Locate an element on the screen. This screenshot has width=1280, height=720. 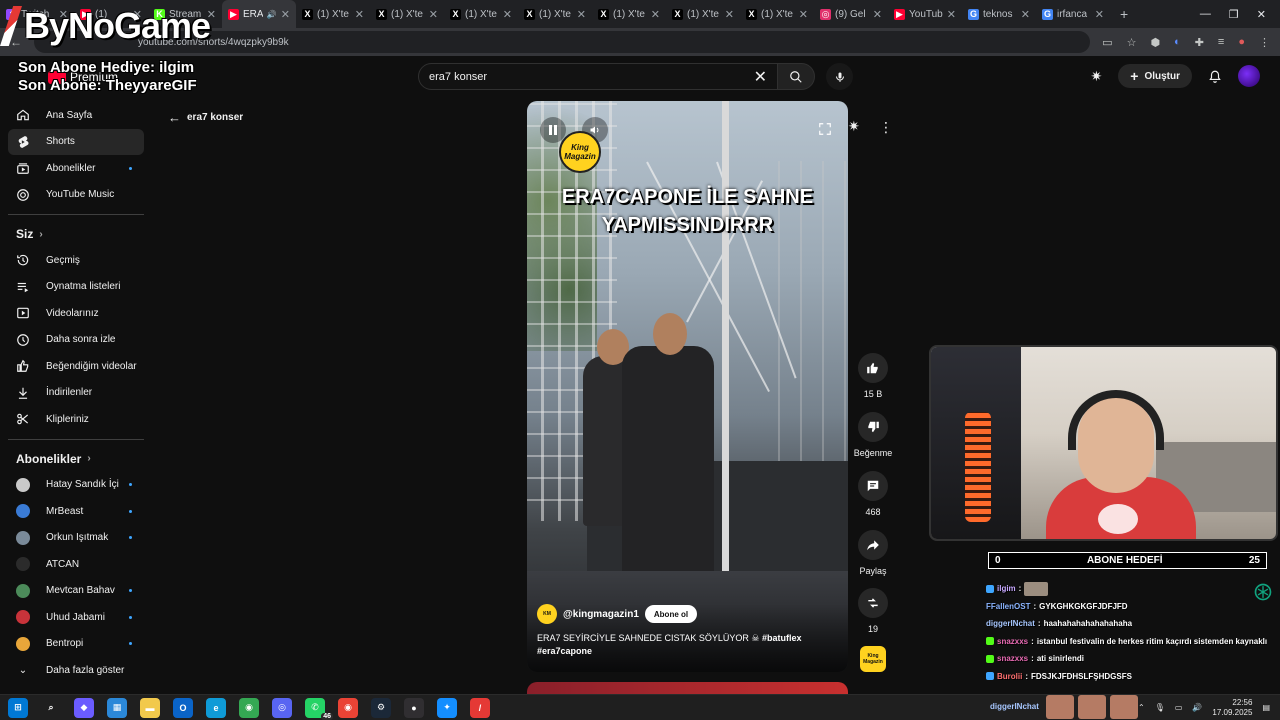
close-window-icon: ✕ is located at coordinates (1261, 14).